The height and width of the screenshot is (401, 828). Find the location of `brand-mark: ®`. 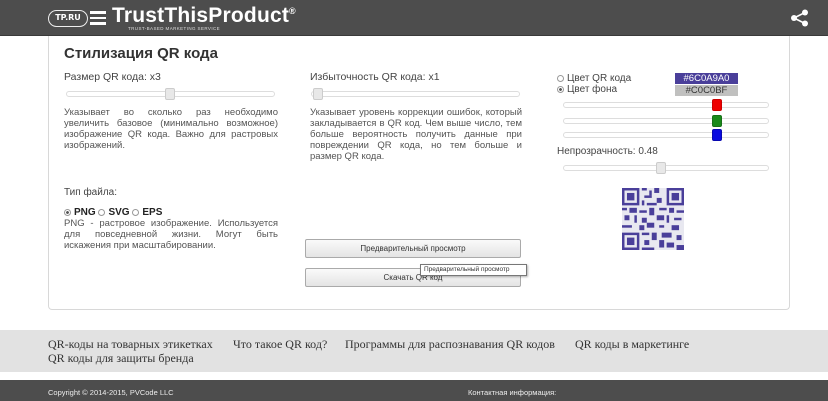

brand-mark: ® is located at coordinates (292, 11).